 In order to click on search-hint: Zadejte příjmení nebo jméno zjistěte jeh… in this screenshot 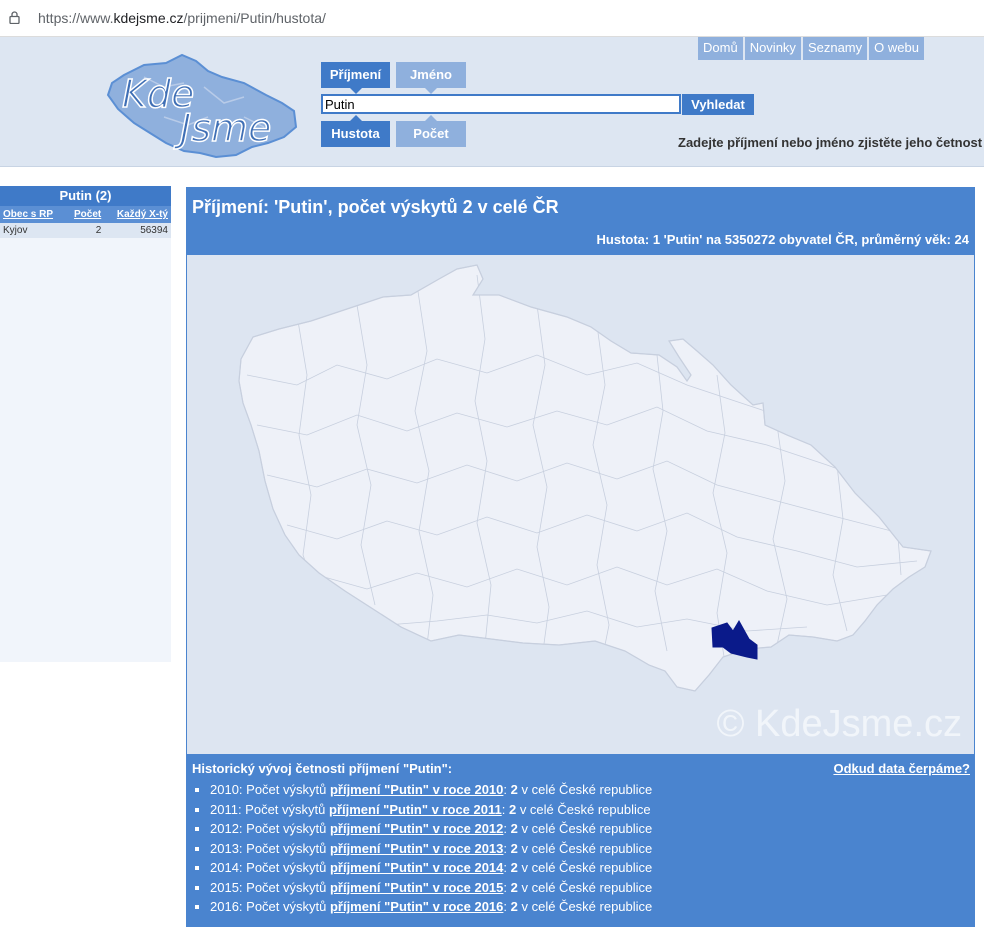, I will do `click(830, 142)`.